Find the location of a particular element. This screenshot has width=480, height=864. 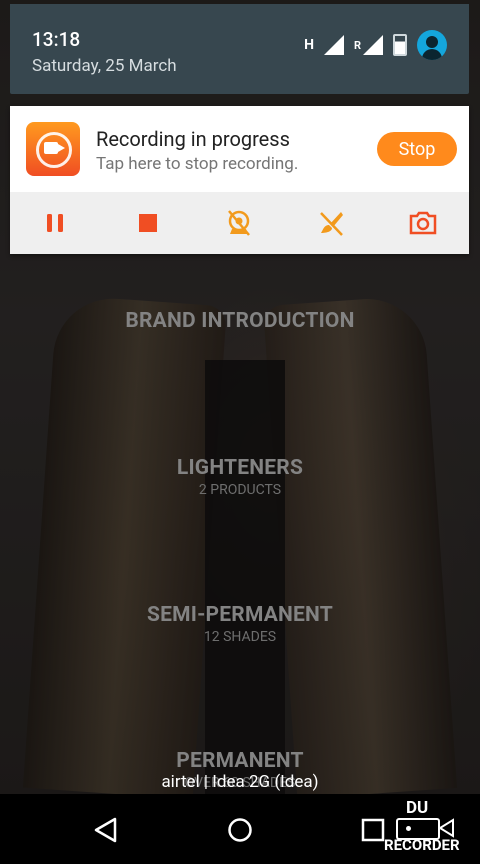

stop-recording-button: Stop is located at coordinates (417, 149).